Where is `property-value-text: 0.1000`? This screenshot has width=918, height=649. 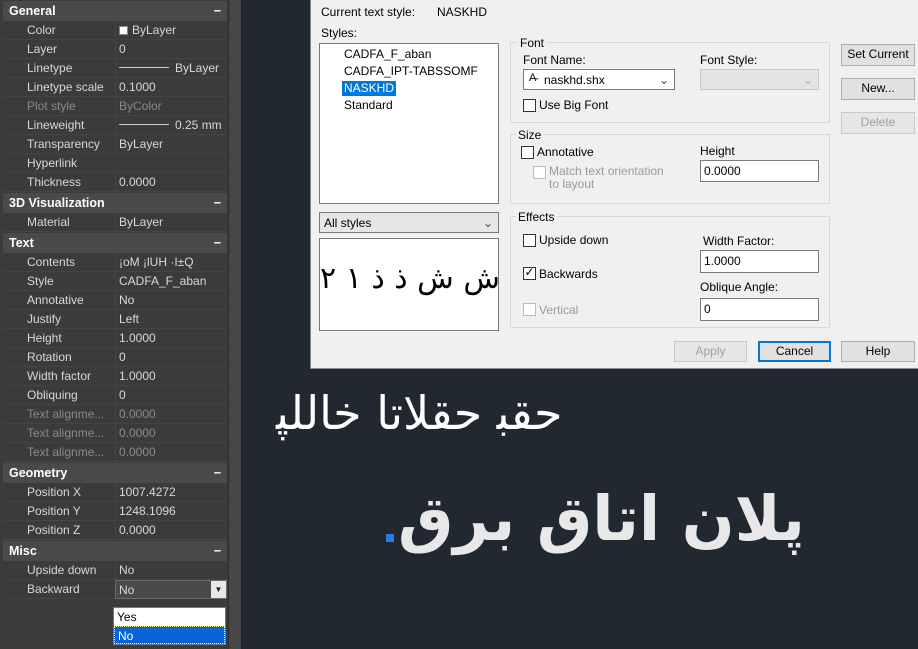
property-value-text: 0.1000 is located at coordinates (137, 87).